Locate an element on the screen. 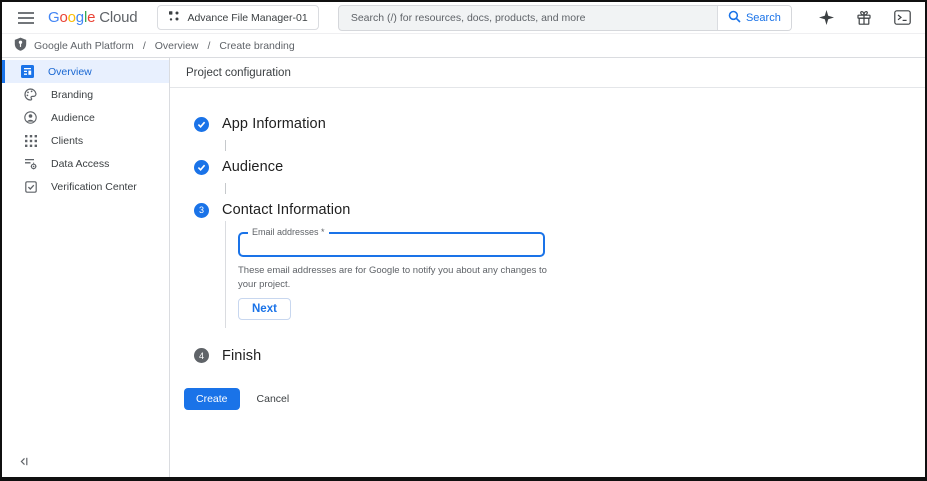  form-actions: Create Cancel is located at coordinates (554, 398).